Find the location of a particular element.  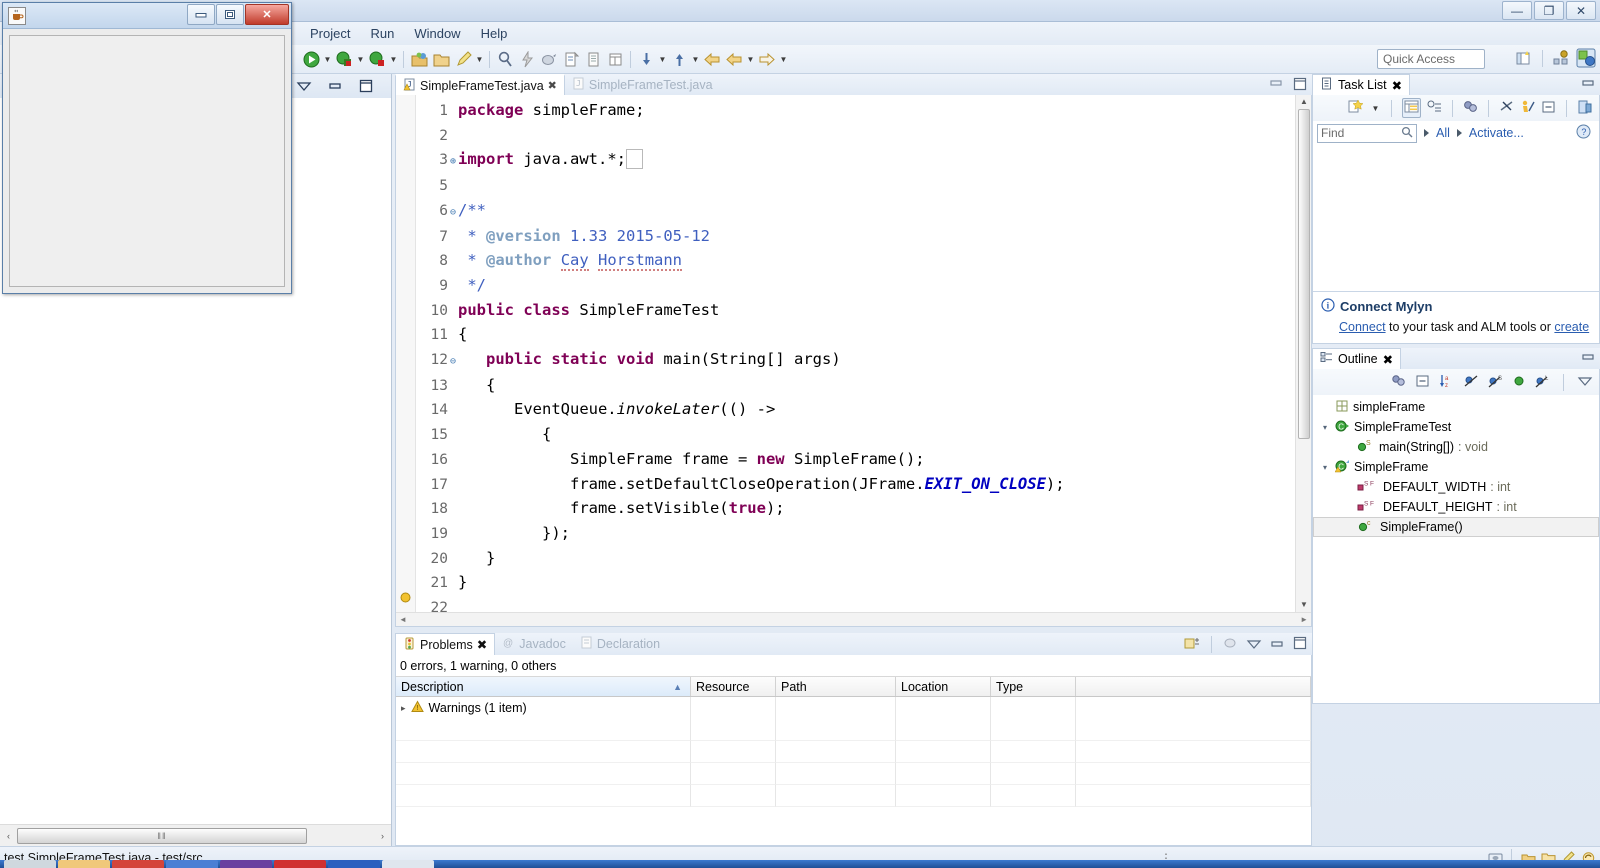

column-header-location: Location is located at coordinates (943, 686).